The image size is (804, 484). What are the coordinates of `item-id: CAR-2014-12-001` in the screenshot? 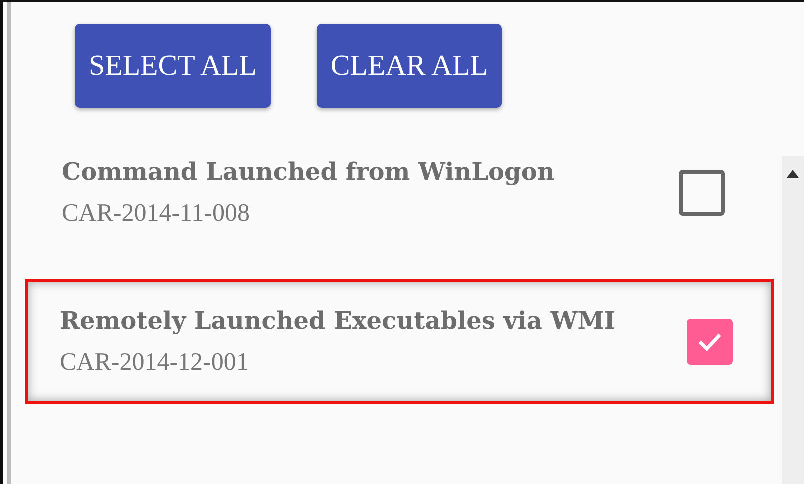 It's located at (155, 363).